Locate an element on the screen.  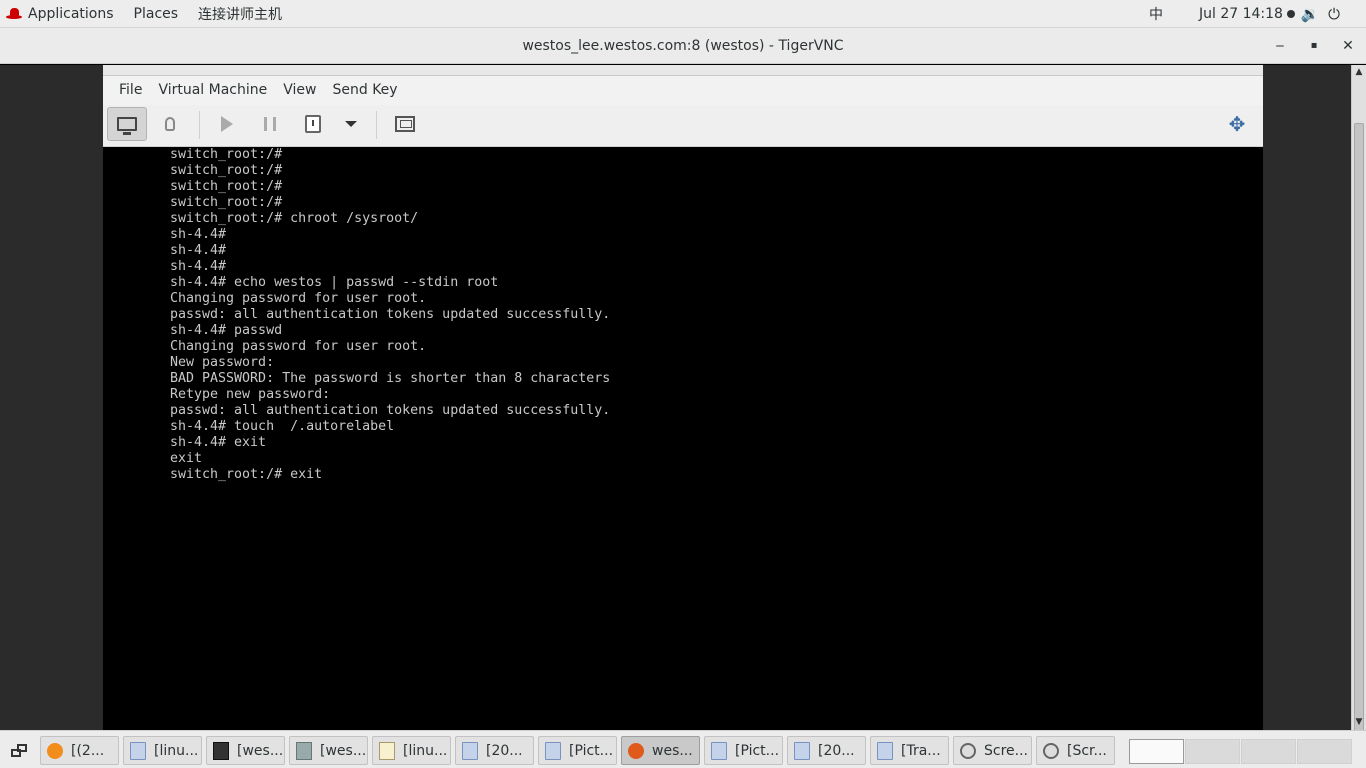
fullscreen-button: ✥ is located at coordinates (1237, 124).